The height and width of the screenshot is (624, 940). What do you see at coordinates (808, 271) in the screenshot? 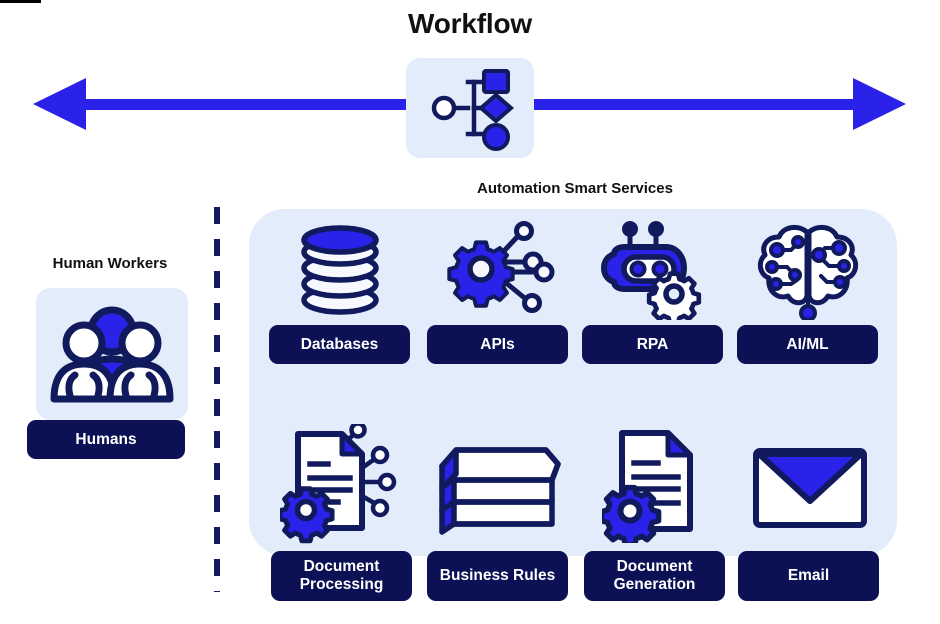
I see `brain-circuit-icon` at bounding box center [808, 271].